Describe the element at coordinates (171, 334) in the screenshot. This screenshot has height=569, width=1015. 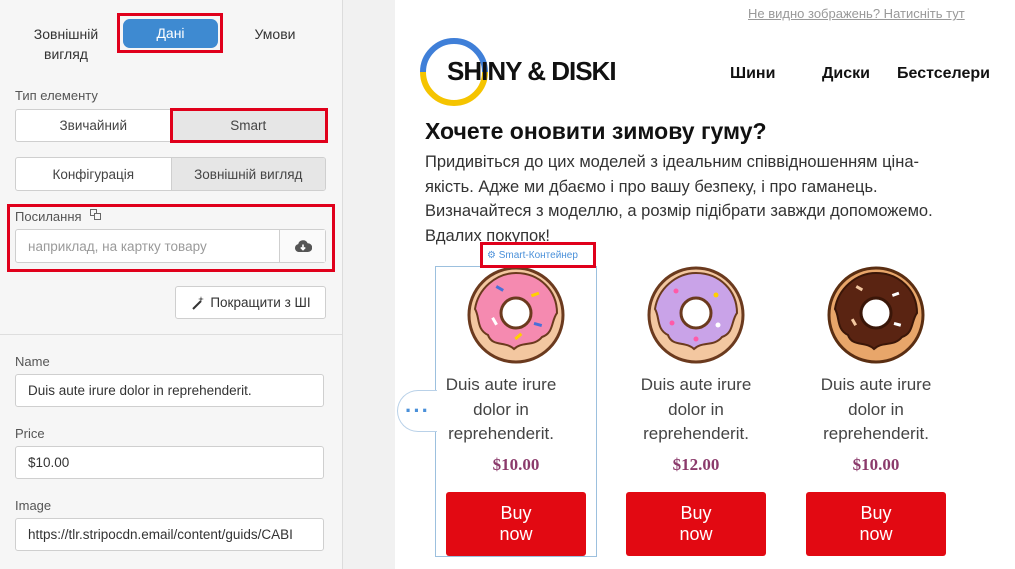
I see `divider` at that location.